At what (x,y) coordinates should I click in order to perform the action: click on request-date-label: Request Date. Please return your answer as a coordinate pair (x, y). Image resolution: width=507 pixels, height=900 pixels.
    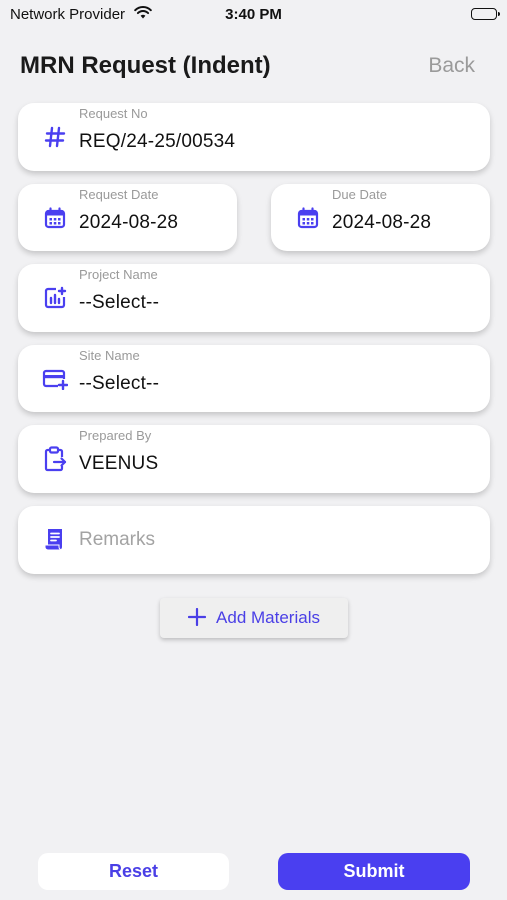
    Looking at the image, I should click on (119, 194).